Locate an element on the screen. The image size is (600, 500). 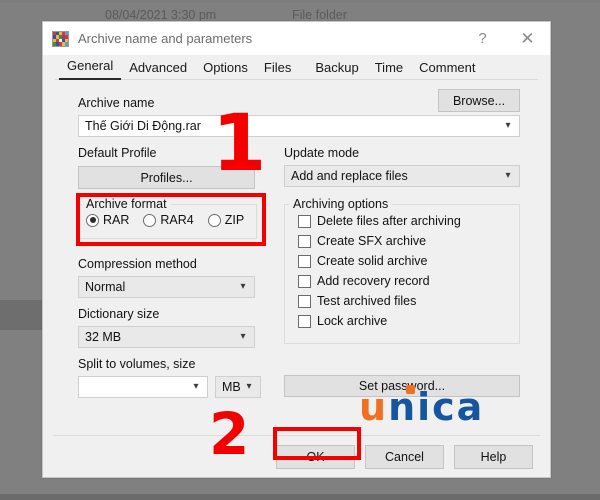
checkbox-label: Create solid archive is located at coordinates (372, 261).